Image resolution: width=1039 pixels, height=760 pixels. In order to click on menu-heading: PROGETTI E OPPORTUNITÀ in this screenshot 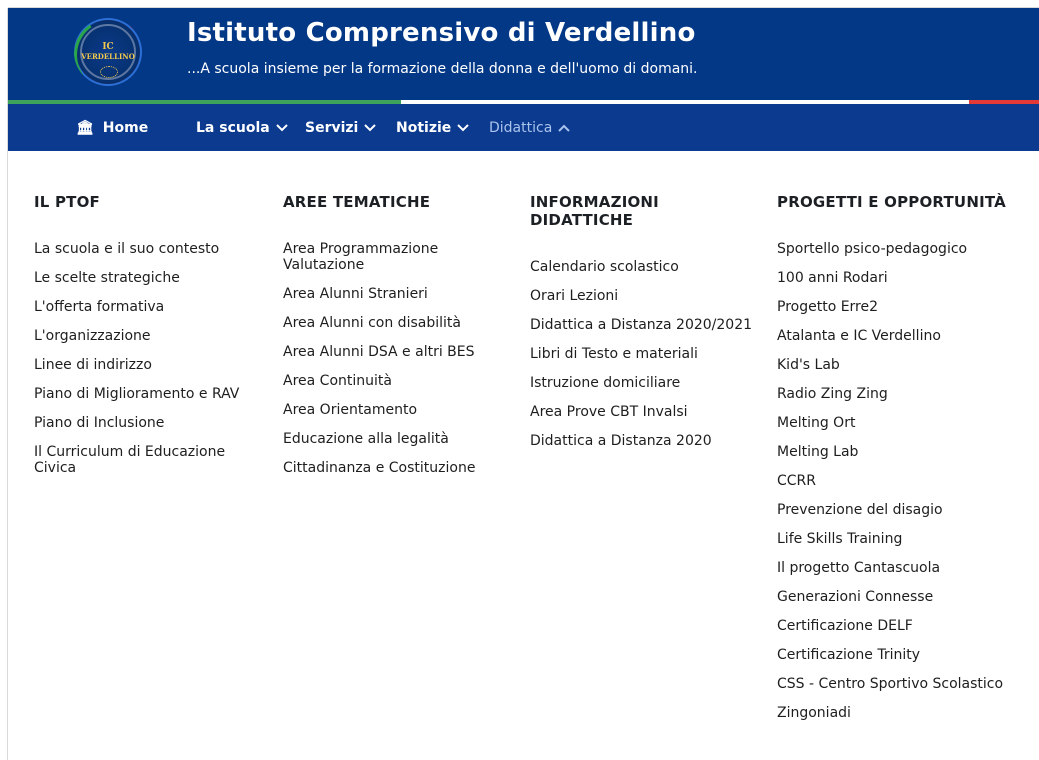, I will do `click(891, 202)`.